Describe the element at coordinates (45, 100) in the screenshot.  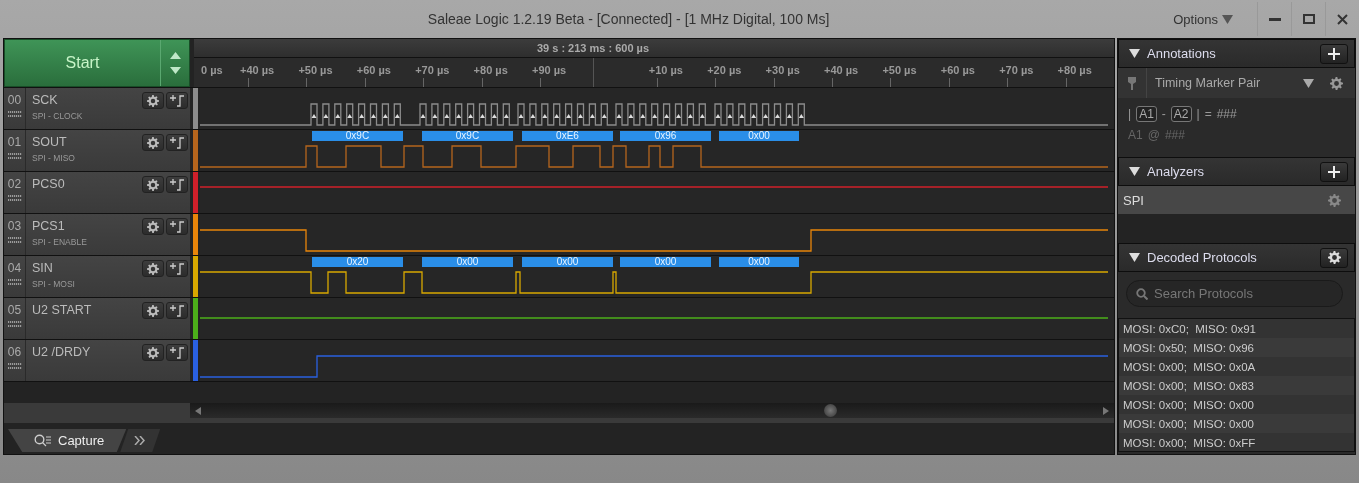
I see `channel-name: SCK` at that location.